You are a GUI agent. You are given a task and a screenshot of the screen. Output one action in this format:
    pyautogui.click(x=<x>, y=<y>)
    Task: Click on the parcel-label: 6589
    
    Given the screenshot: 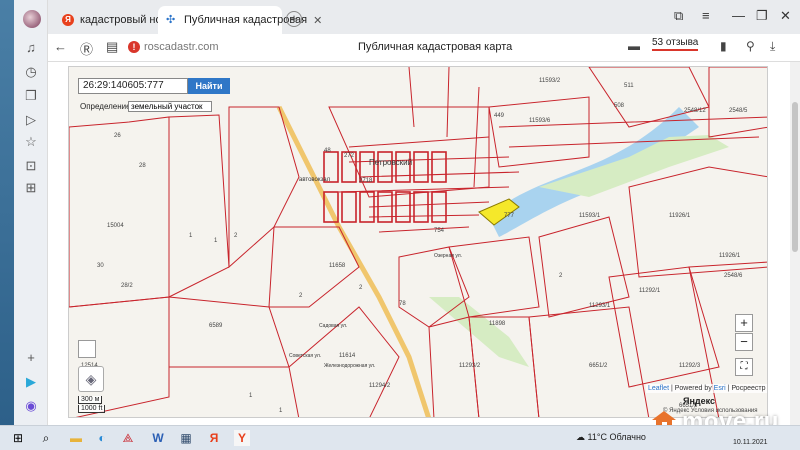 What is the action you would take?
    pyautogui.click(x=216, y=326)
    